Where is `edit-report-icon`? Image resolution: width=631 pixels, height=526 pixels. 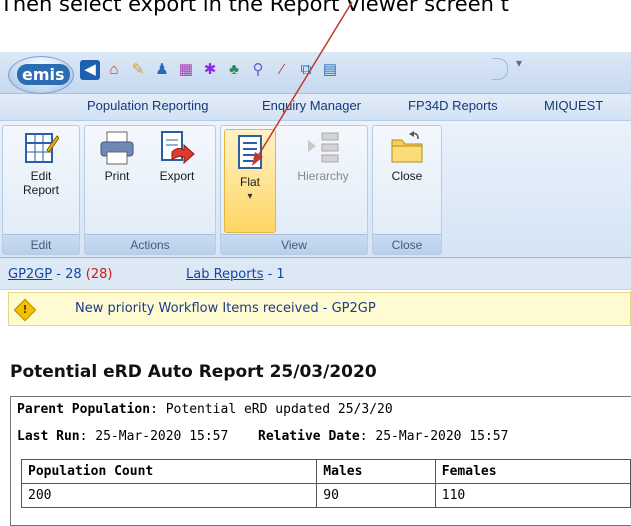 edit-report-icon is located at coordinates (42, 148).